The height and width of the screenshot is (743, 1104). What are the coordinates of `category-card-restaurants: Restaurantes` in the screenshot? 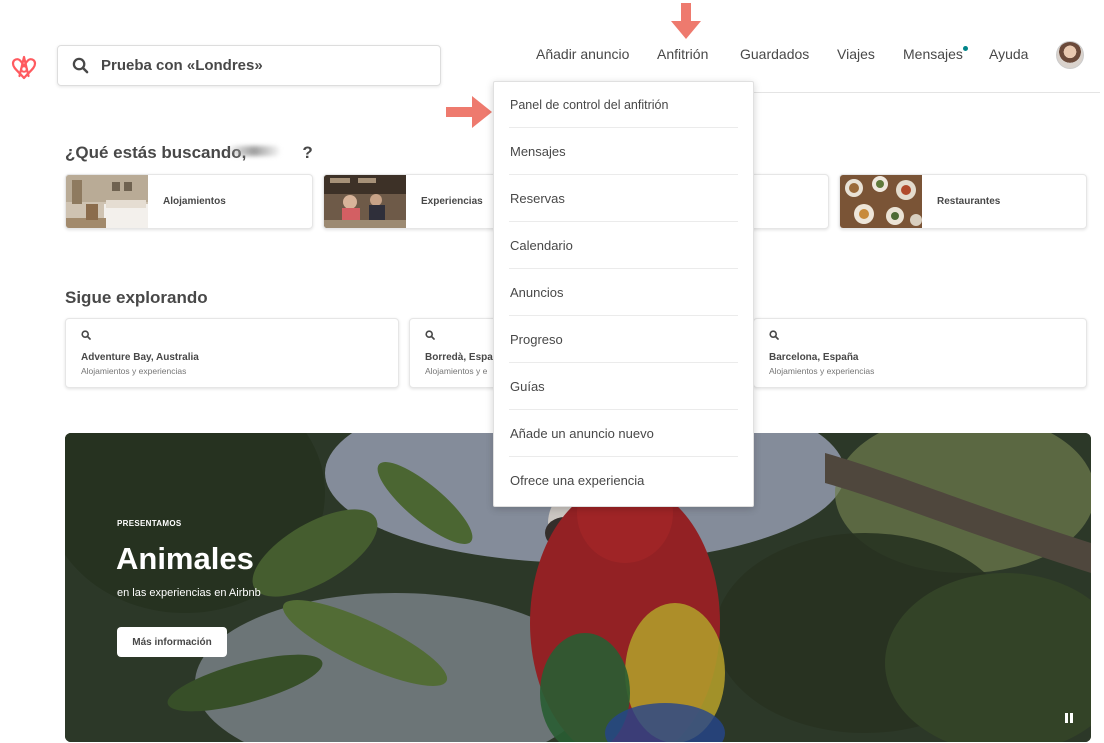 It's located at (963, 201).